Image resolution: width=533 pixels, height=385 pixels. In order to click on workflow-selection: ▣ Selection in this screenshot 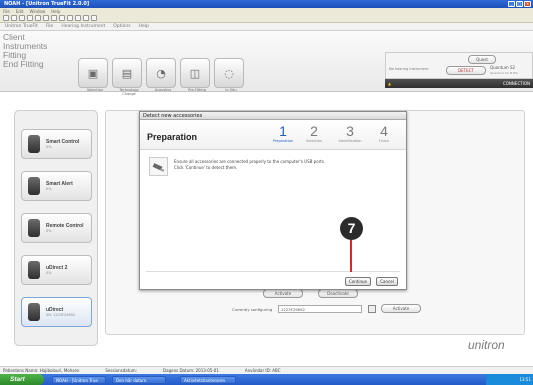, I will do `click(95, 75)`.